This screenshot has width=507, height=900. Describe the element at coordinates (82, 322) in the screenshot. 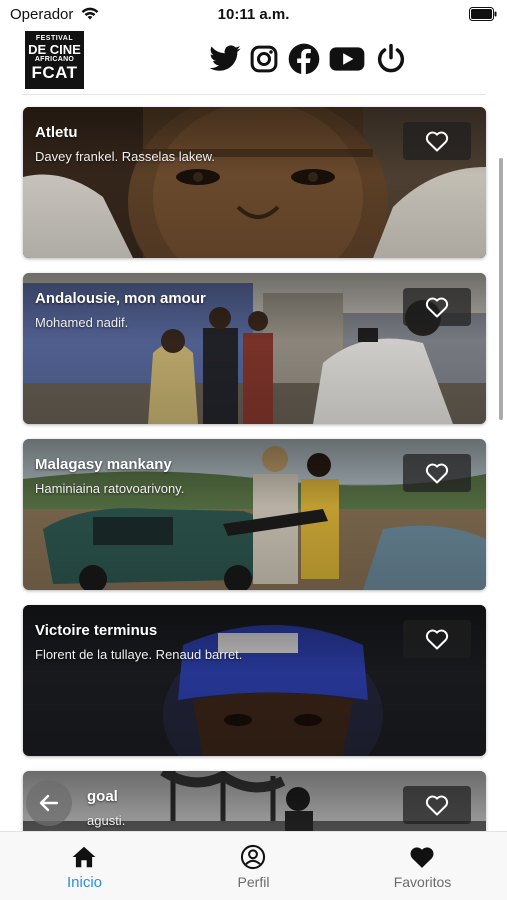

I see `film-credits: Mohamed nadif.` at that location.